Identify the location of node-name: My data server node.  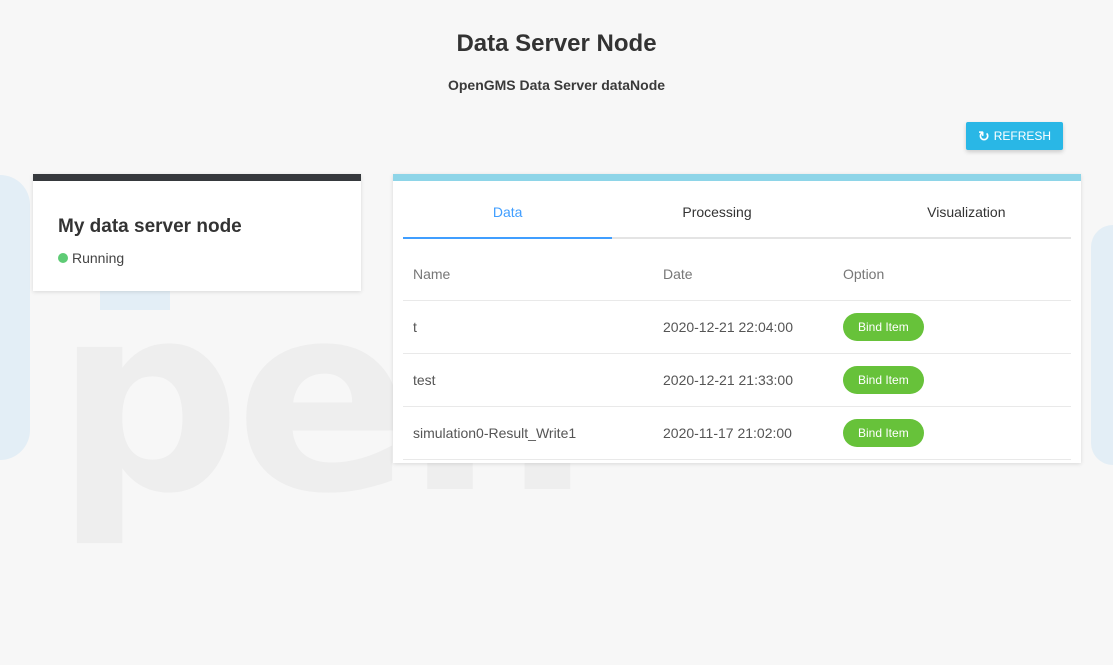
(150, 226).